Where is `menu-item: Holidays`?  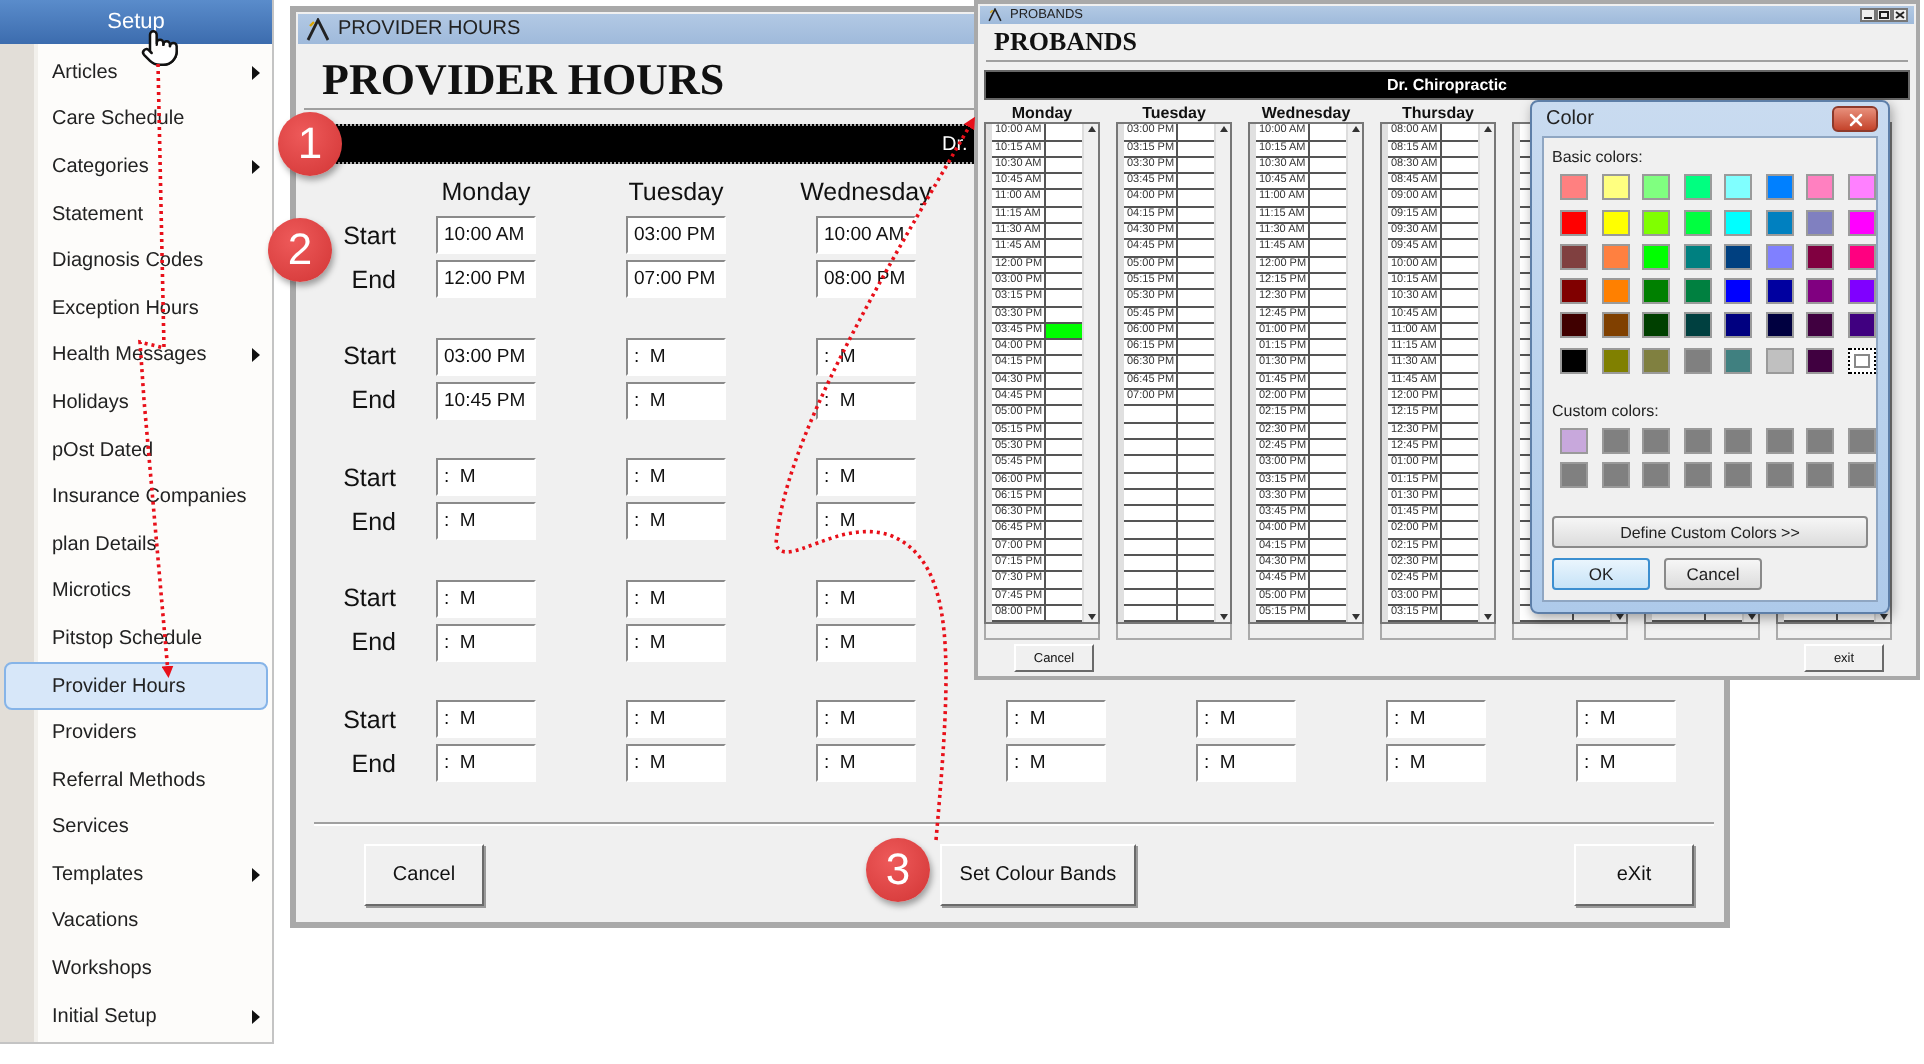 menu-item: Holidays is located at coordinates (136, 403).